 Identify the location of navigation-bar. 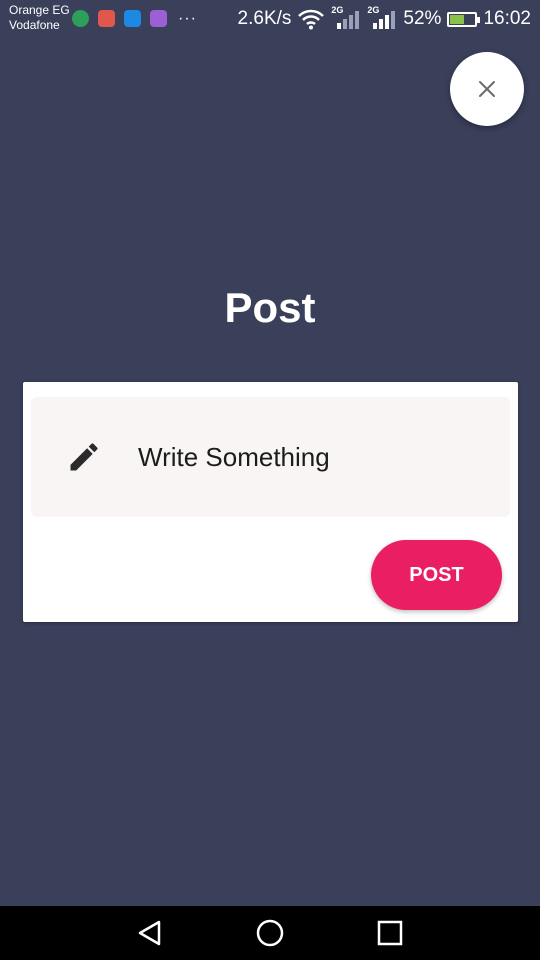
(270, 933).